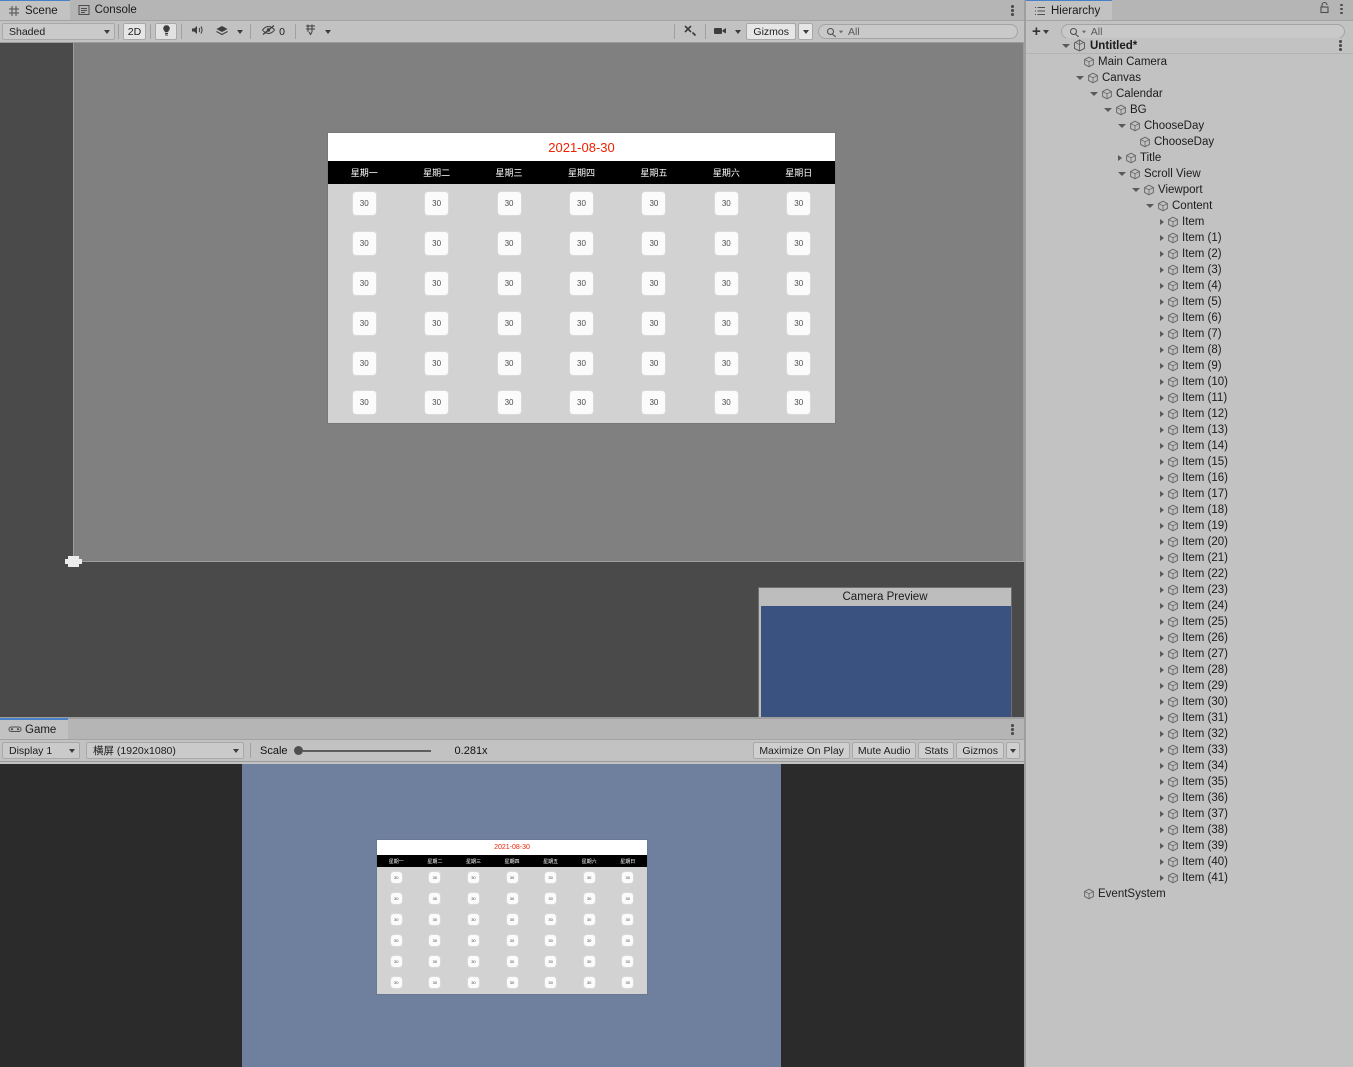 This screenshot has height=1067, width=1353. What do you see at coordinates (1189, 478) in the screenshot?
I see `hierarchy-item-item-16: Item (16)` at bounding box center [1189, 478].